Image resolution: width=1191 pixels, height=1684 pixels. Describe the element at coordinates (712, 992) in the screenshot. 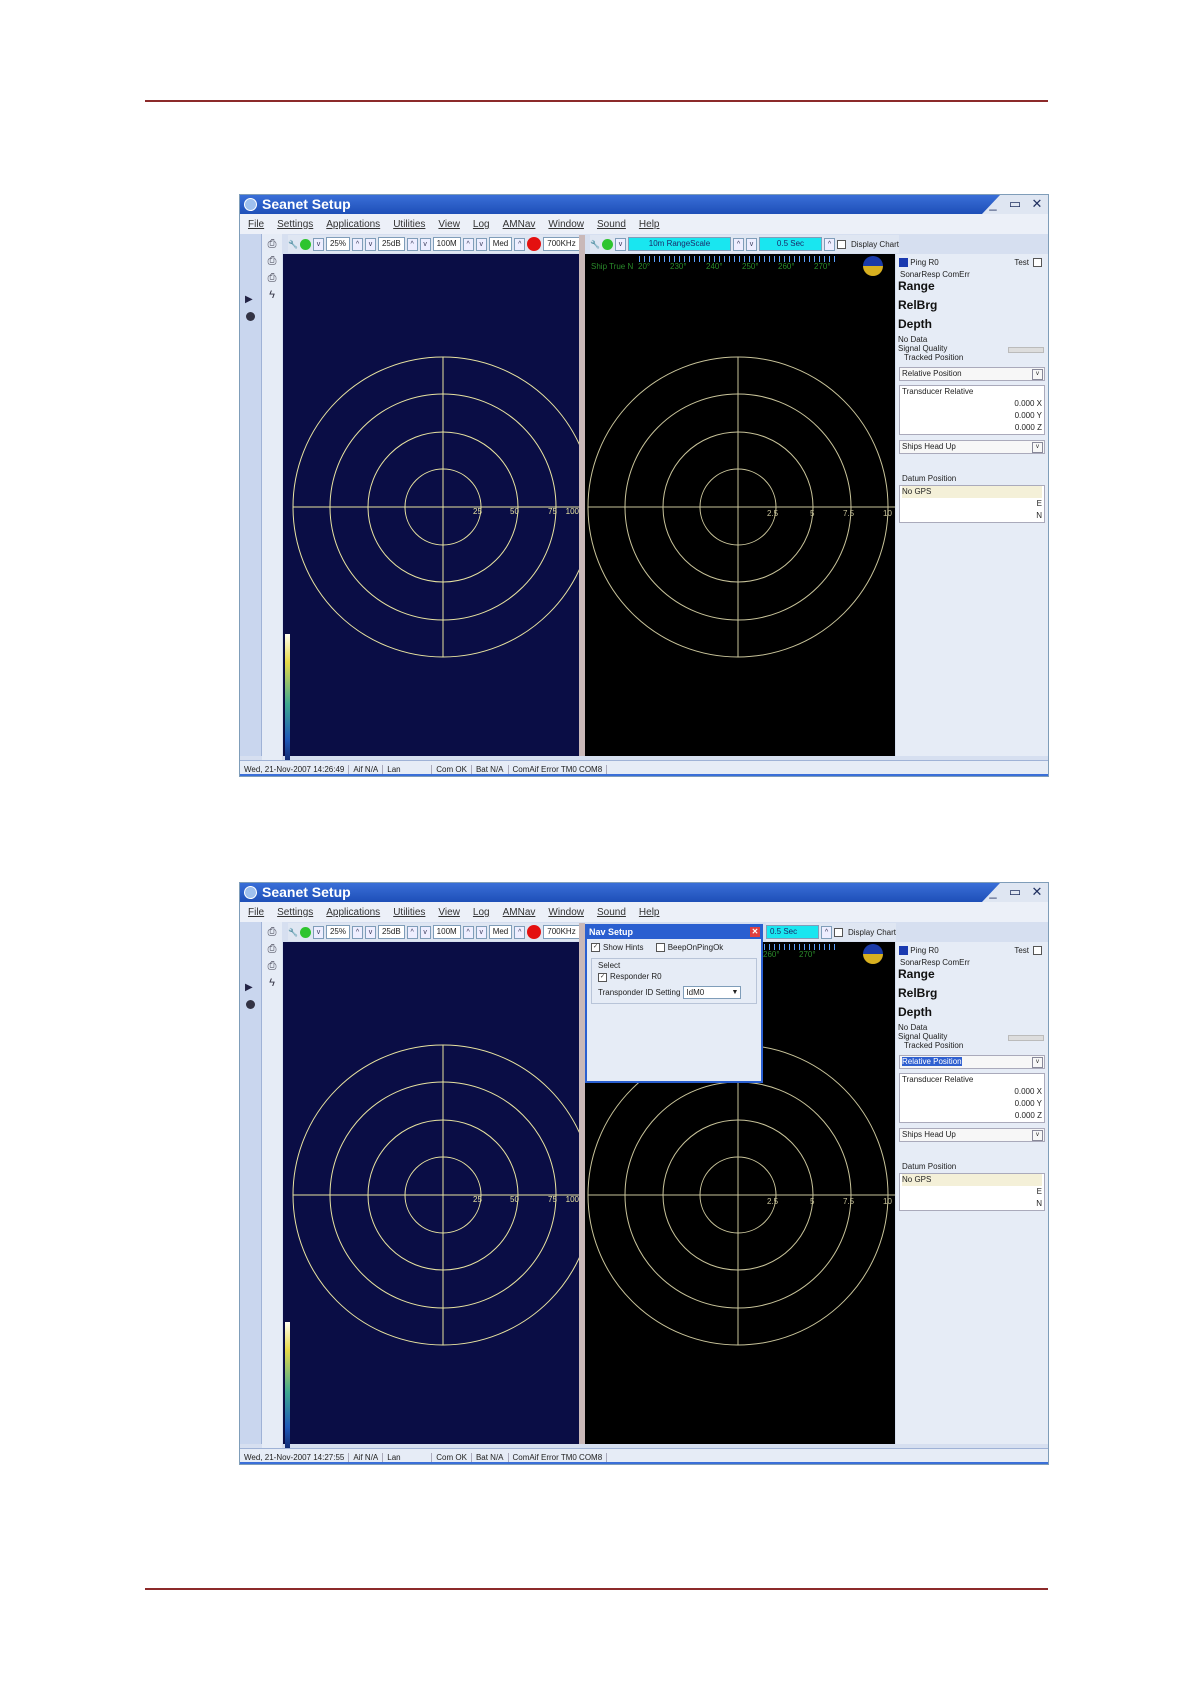

I see `transponder-select: IdM0 ▼` at that location.